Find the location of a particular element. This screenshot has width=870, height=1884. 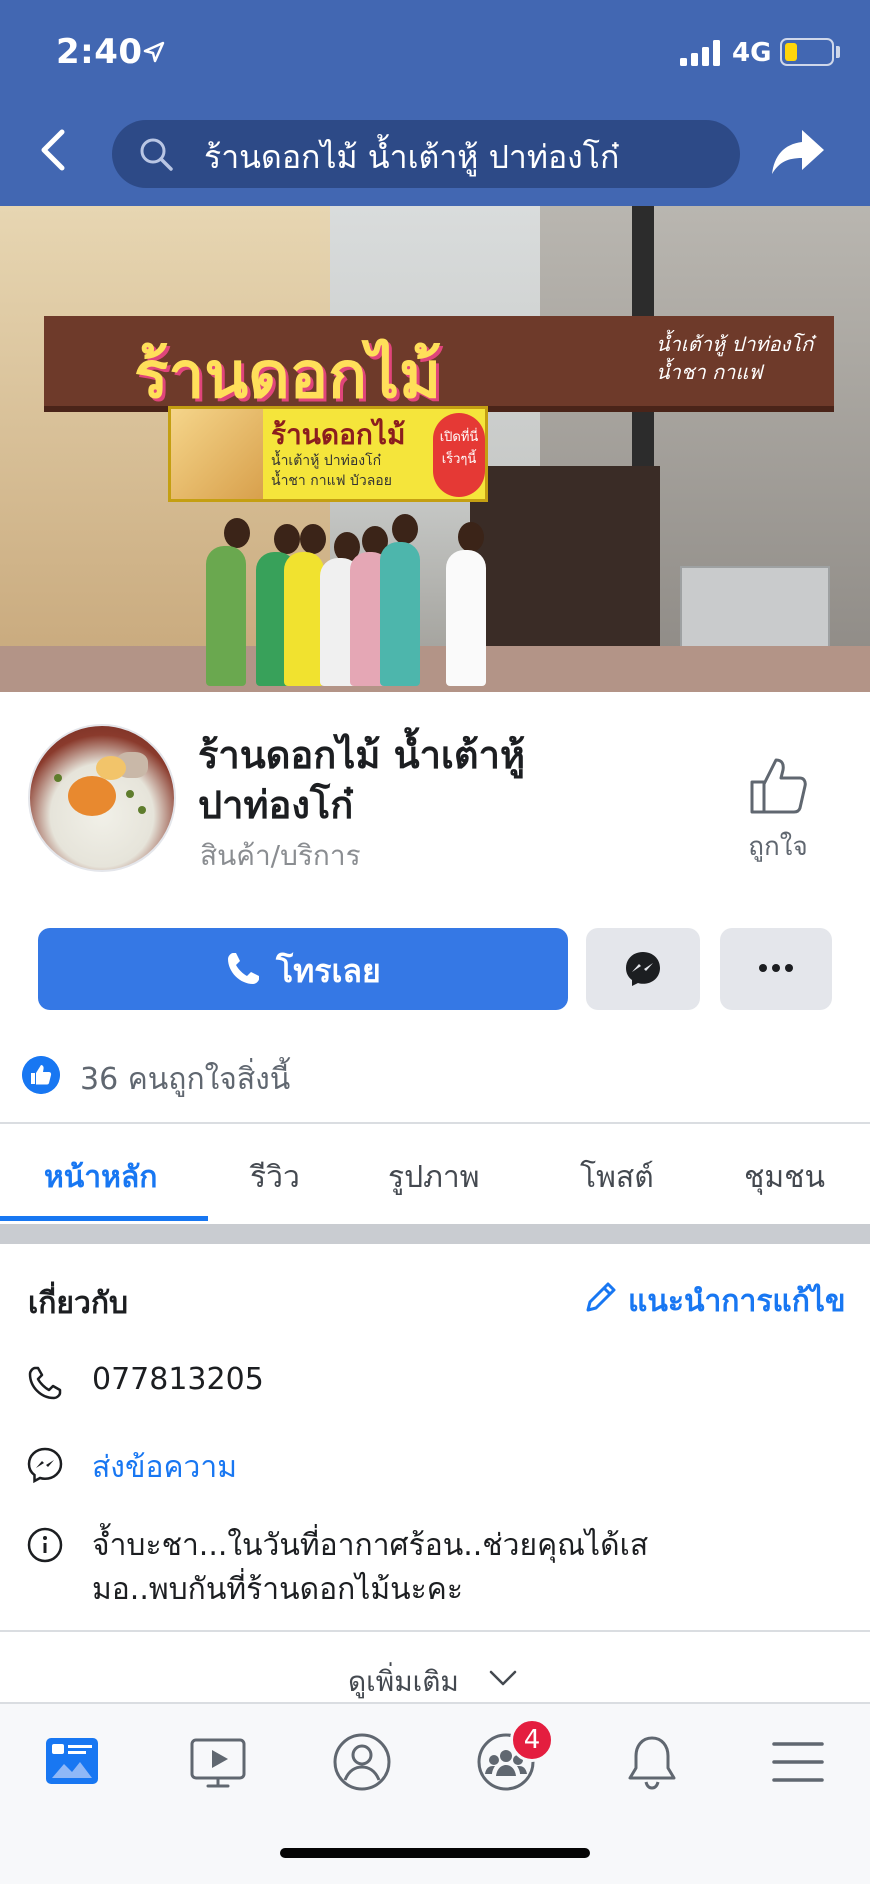

cover-banner-food-image is located at coordinates (217, 454).